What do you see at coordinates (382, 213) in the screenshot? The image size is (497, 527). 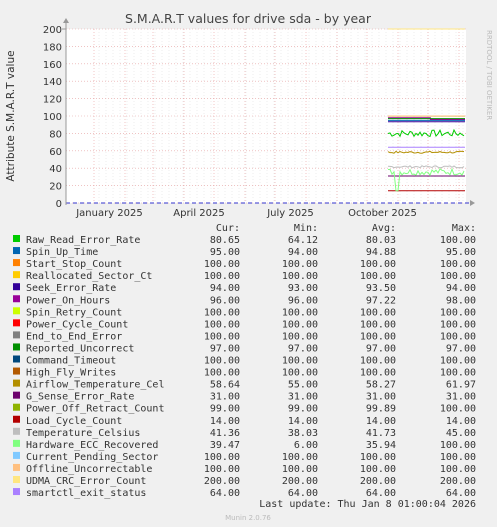 I see `x-tick-label: October 2025` at bounding box center [382, 213].